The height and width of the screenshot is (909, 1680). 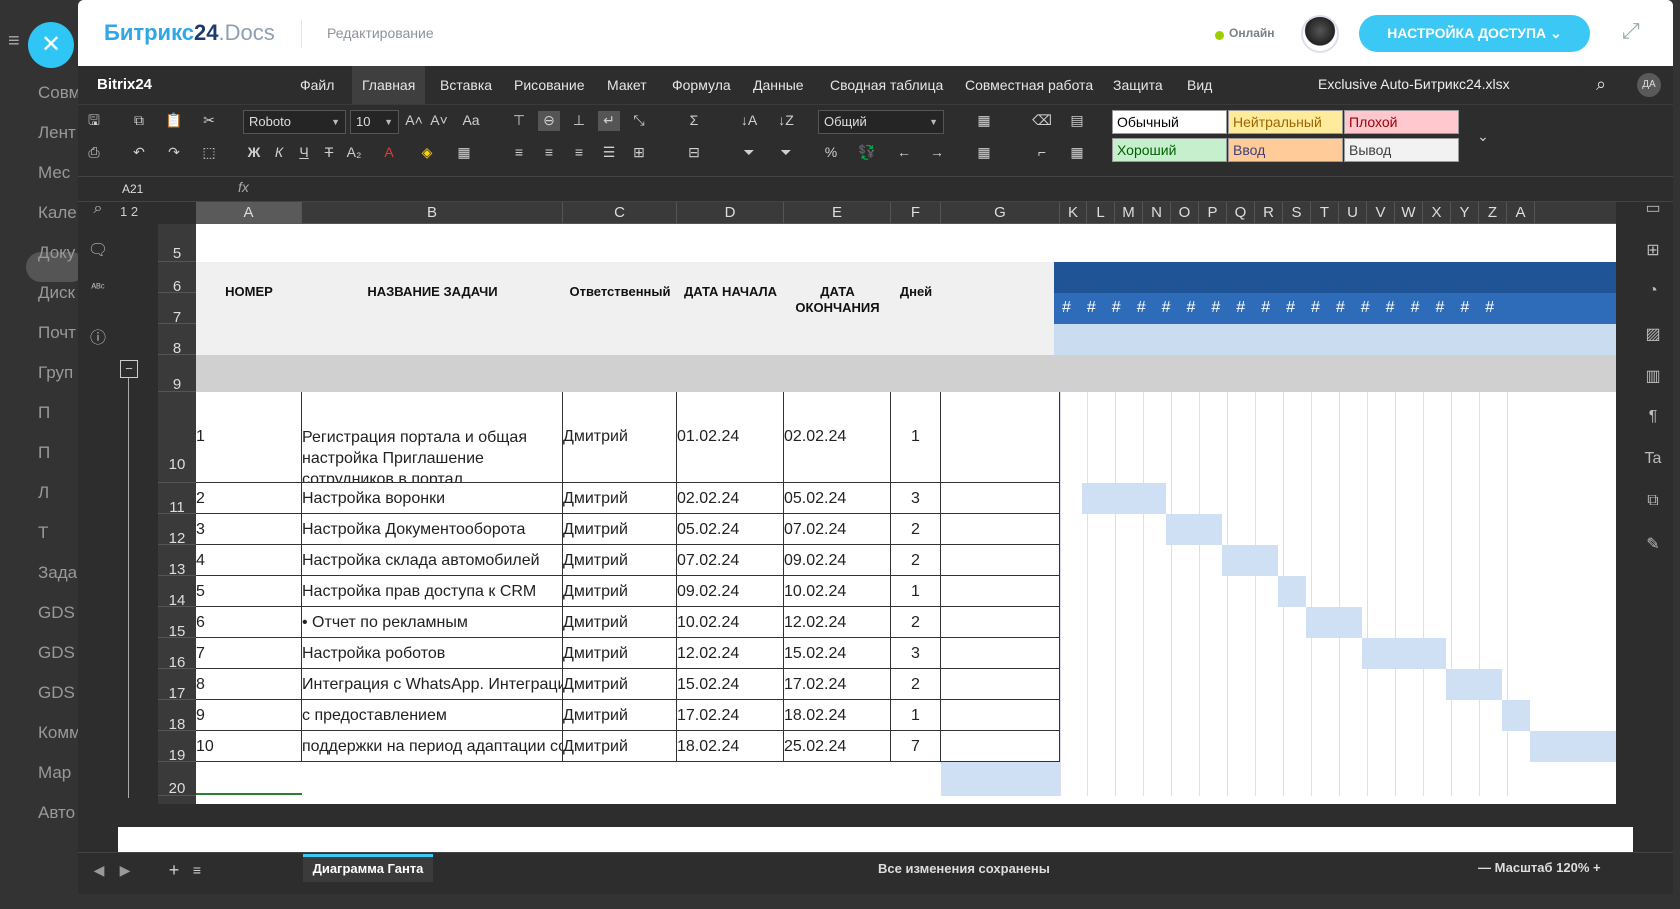 I want to click on borders-icon: ▦, so click(x=464, y=153).